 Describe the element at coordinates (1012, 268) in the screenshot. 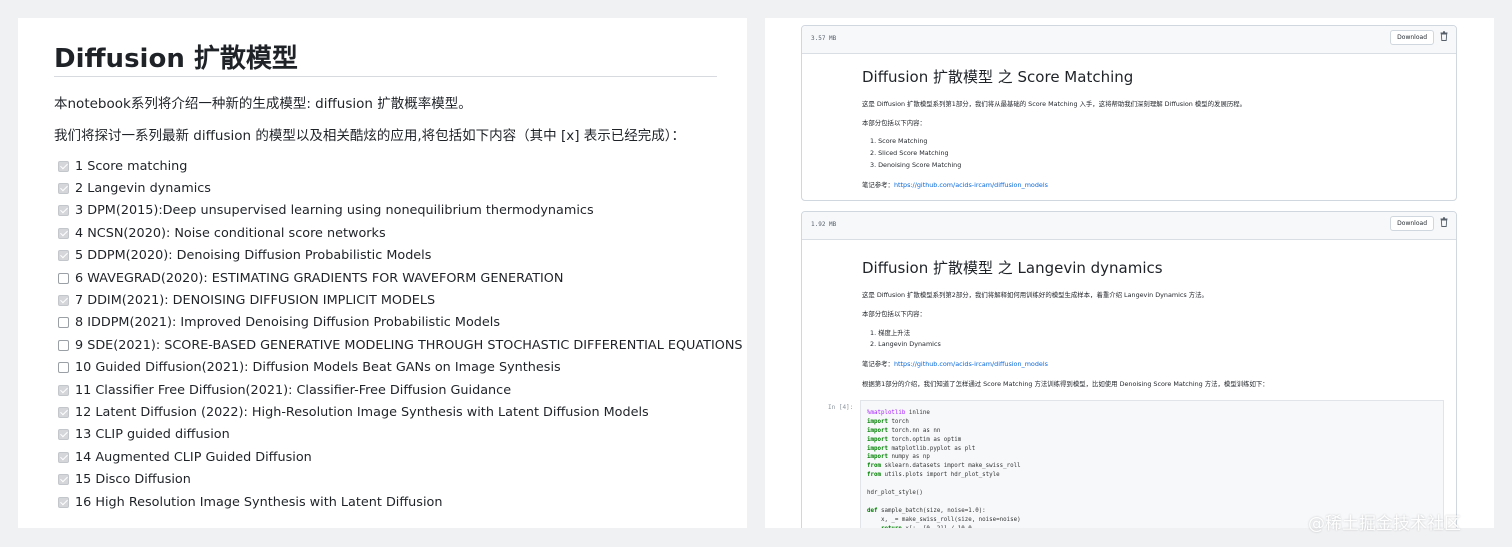

I see `notebook-title: Diffusion 扩散模型 之 Langevin dynamics` at that location.